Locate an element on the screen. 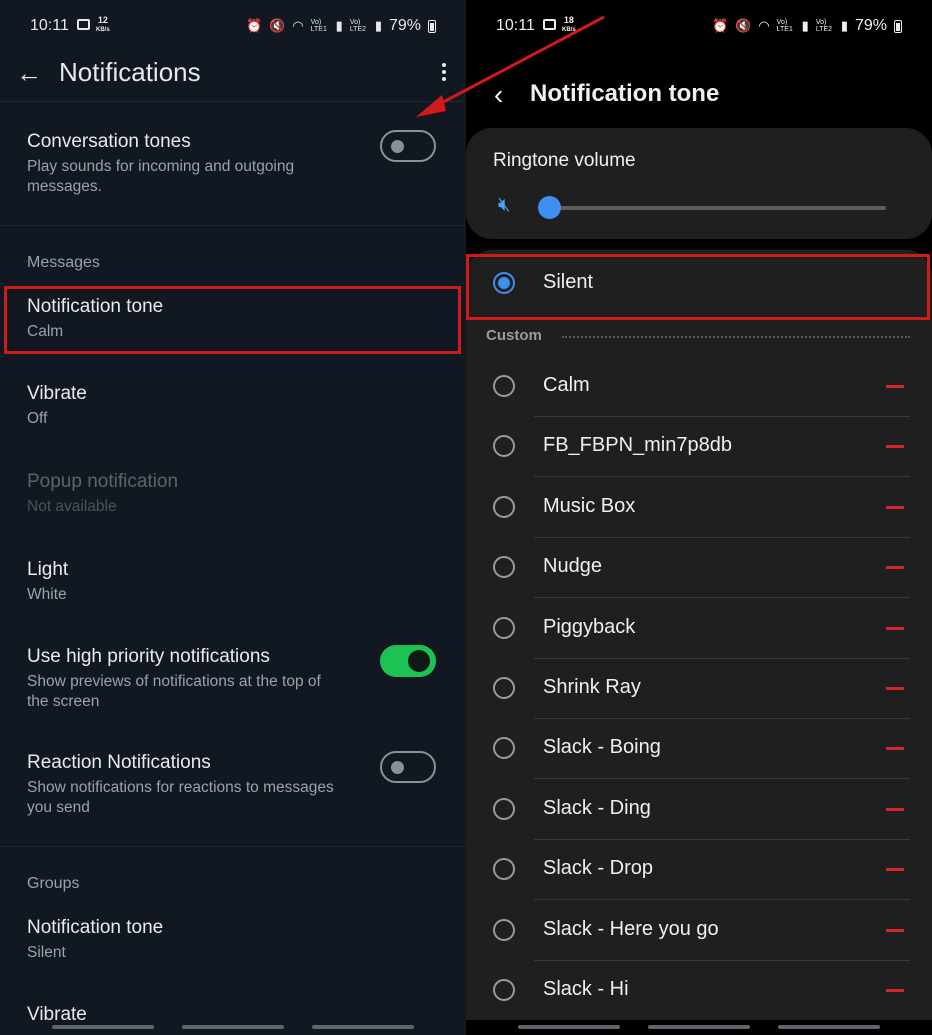  volume-mute-icon: 🔇︎ is located at coordinates (504, 205).